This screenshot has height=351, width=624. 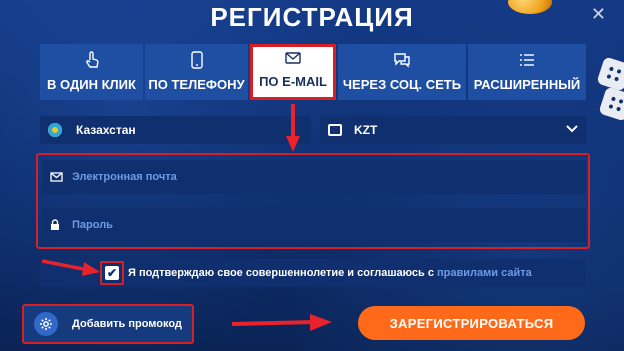 What do you see at coordinates (124, 177) in the screenshot?
I see `email-placeholder: Электронная почта` at bounding box center [124, 177].